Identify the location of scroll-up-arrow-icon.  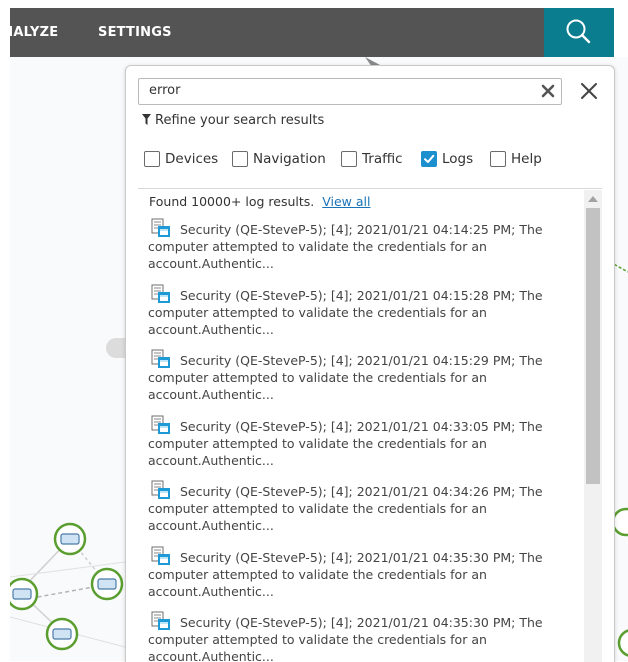
(593, 199).